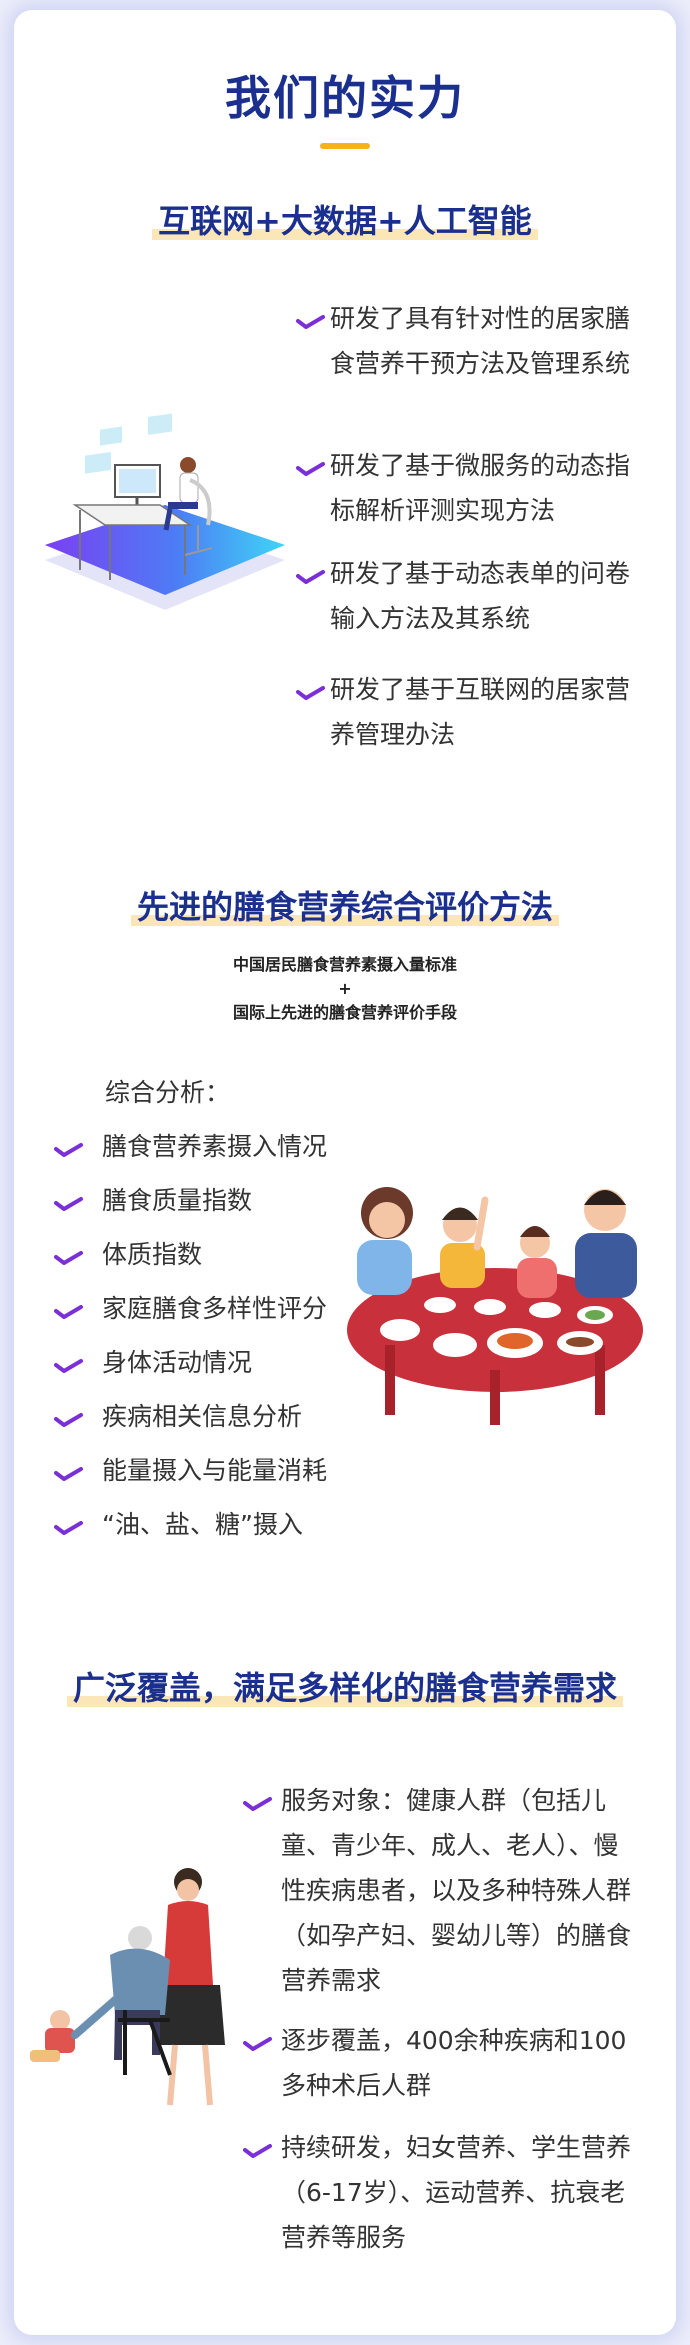 The image size is (690, 2345). Describe the element at coordinates (345, 905) in the screenshot. I see `section-2-heading: 先进的膳食营养综合评价方法` at that location.